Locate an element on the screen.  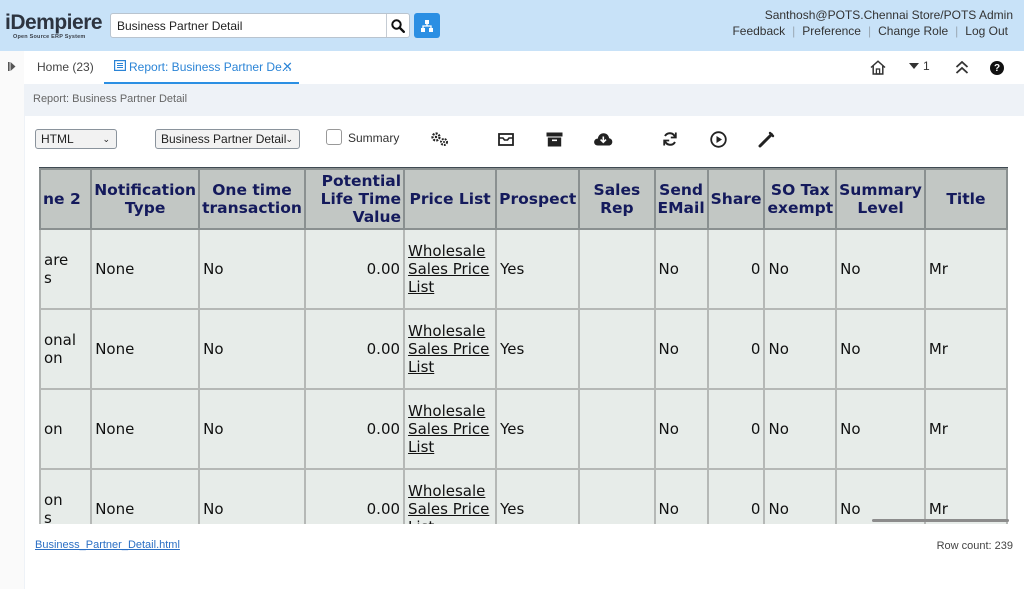
report-file-link: Business_Partner_Detail.html is located at coordinates (107, 545).